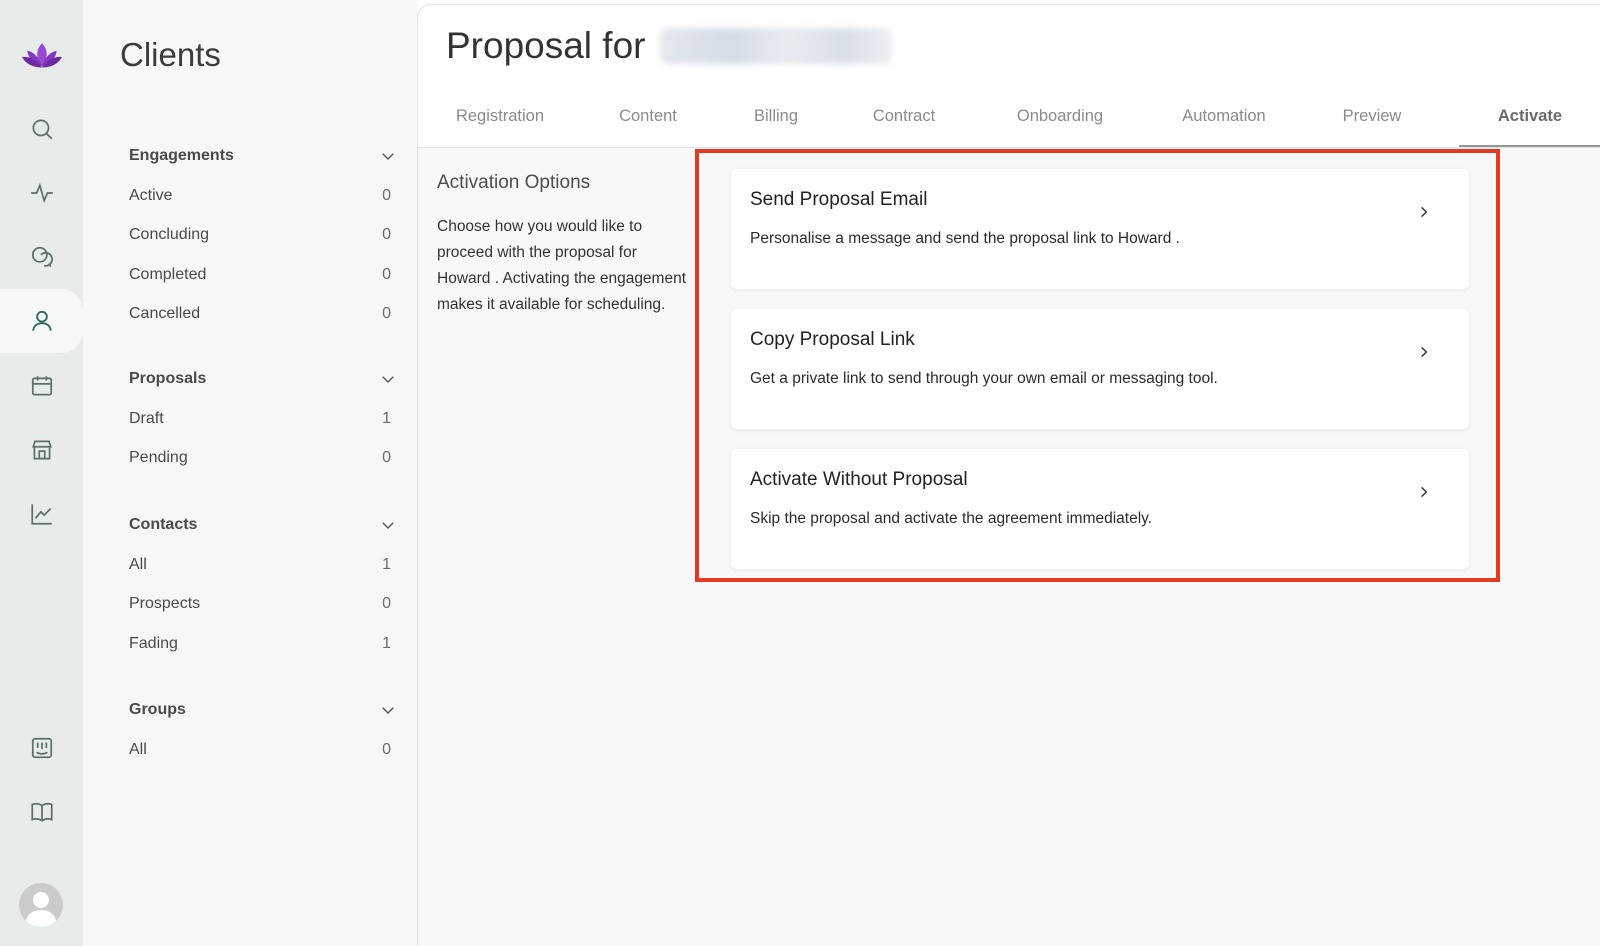 The height and width of the screenshot is (946, 1600). What do you see at coordinates (859, 479) in the screenshot?
I see `card-title: Activate Without Proposal` at bounding box center [859, 479].